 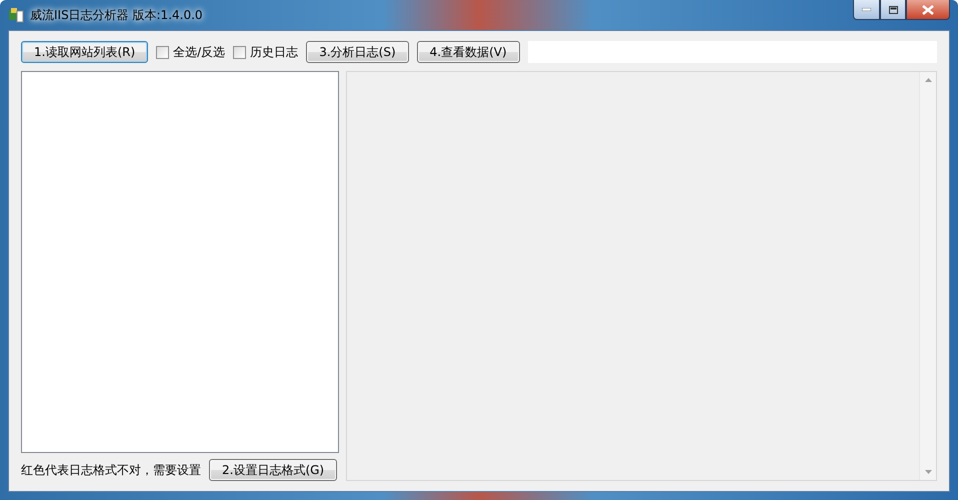 I want to click on app-icon, so click(x=16, y=15).